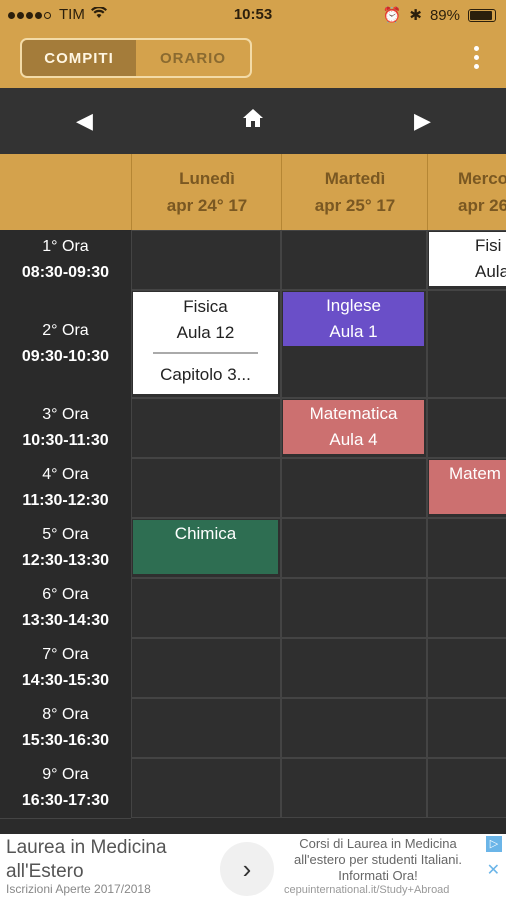 Image resolution: width=506 pixels, height=900 pixels. Describe the element at coordinates (477, 57) in the screenshot. I see `more-menu-icon` at that location.